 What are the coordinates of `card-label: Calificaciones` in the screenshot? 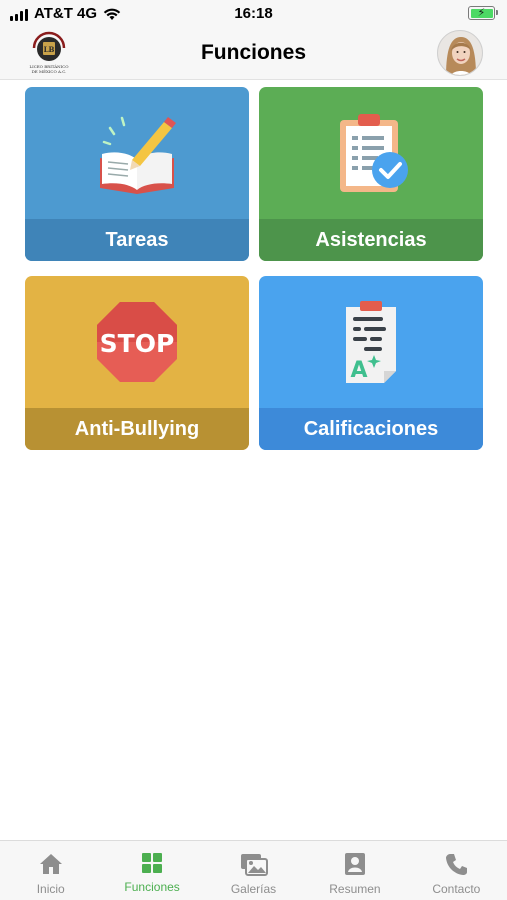 It's located at (371, 429).